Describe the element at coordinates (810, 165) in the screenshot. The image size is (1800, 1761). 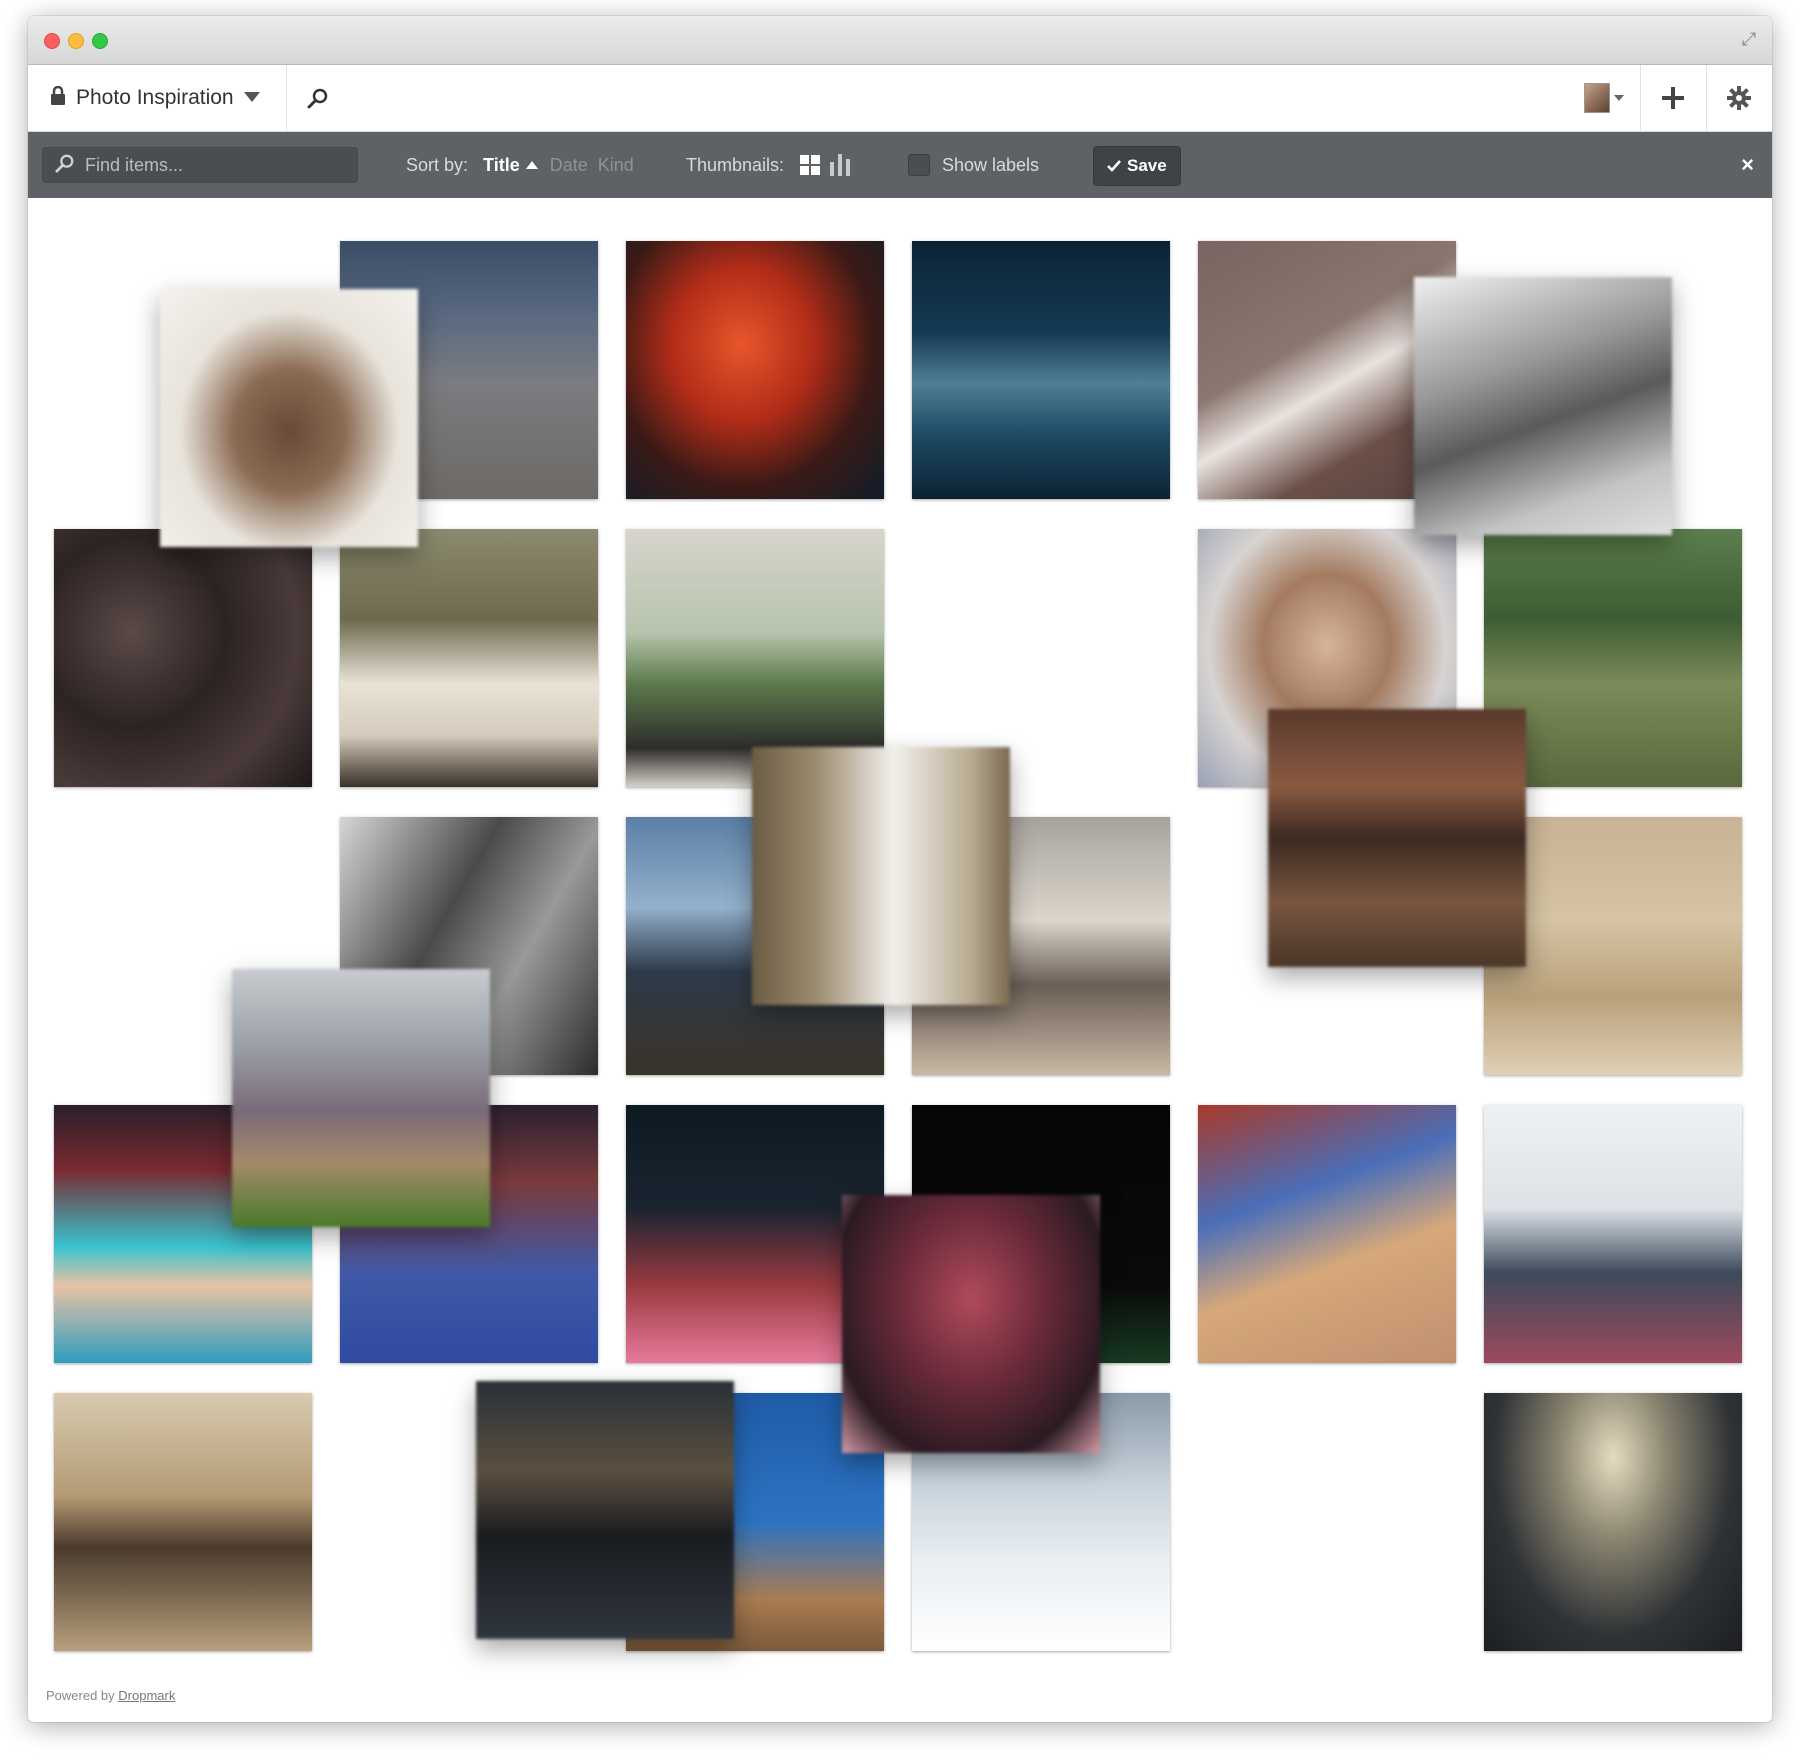
I see `grid-icon` at that location.